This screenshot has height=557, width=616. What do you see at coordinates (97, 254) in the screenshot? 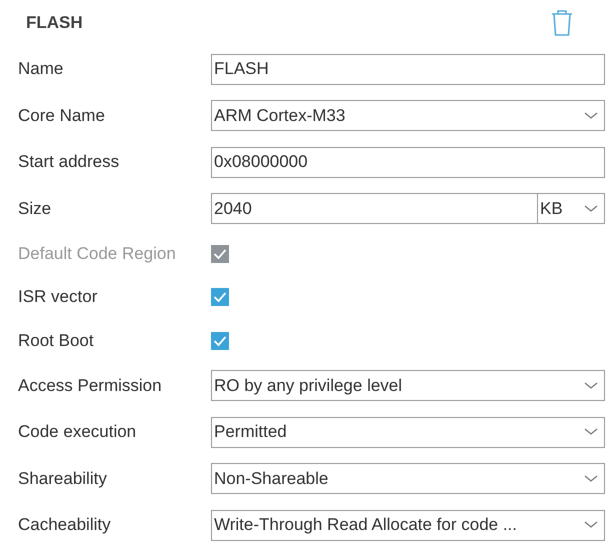
I see `field-label: Default Code Region` at bounding box center [97, 254].